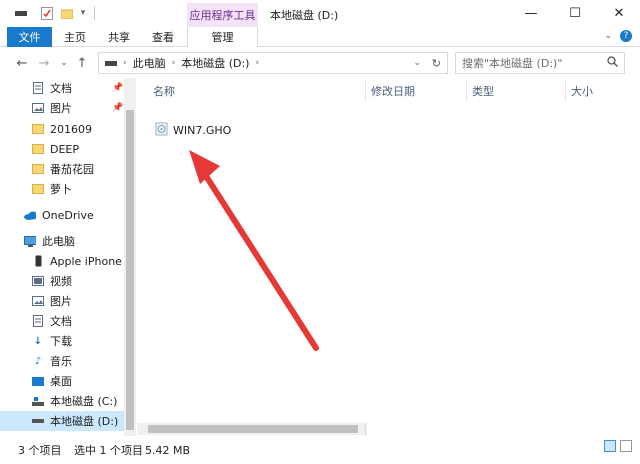 Image resolution: width=640 pixels, height=464 pixels. What do you see at coordinates (38, 341) in the screenshot?
I see `download-icon: ↓` at bounding box center [38, 341].